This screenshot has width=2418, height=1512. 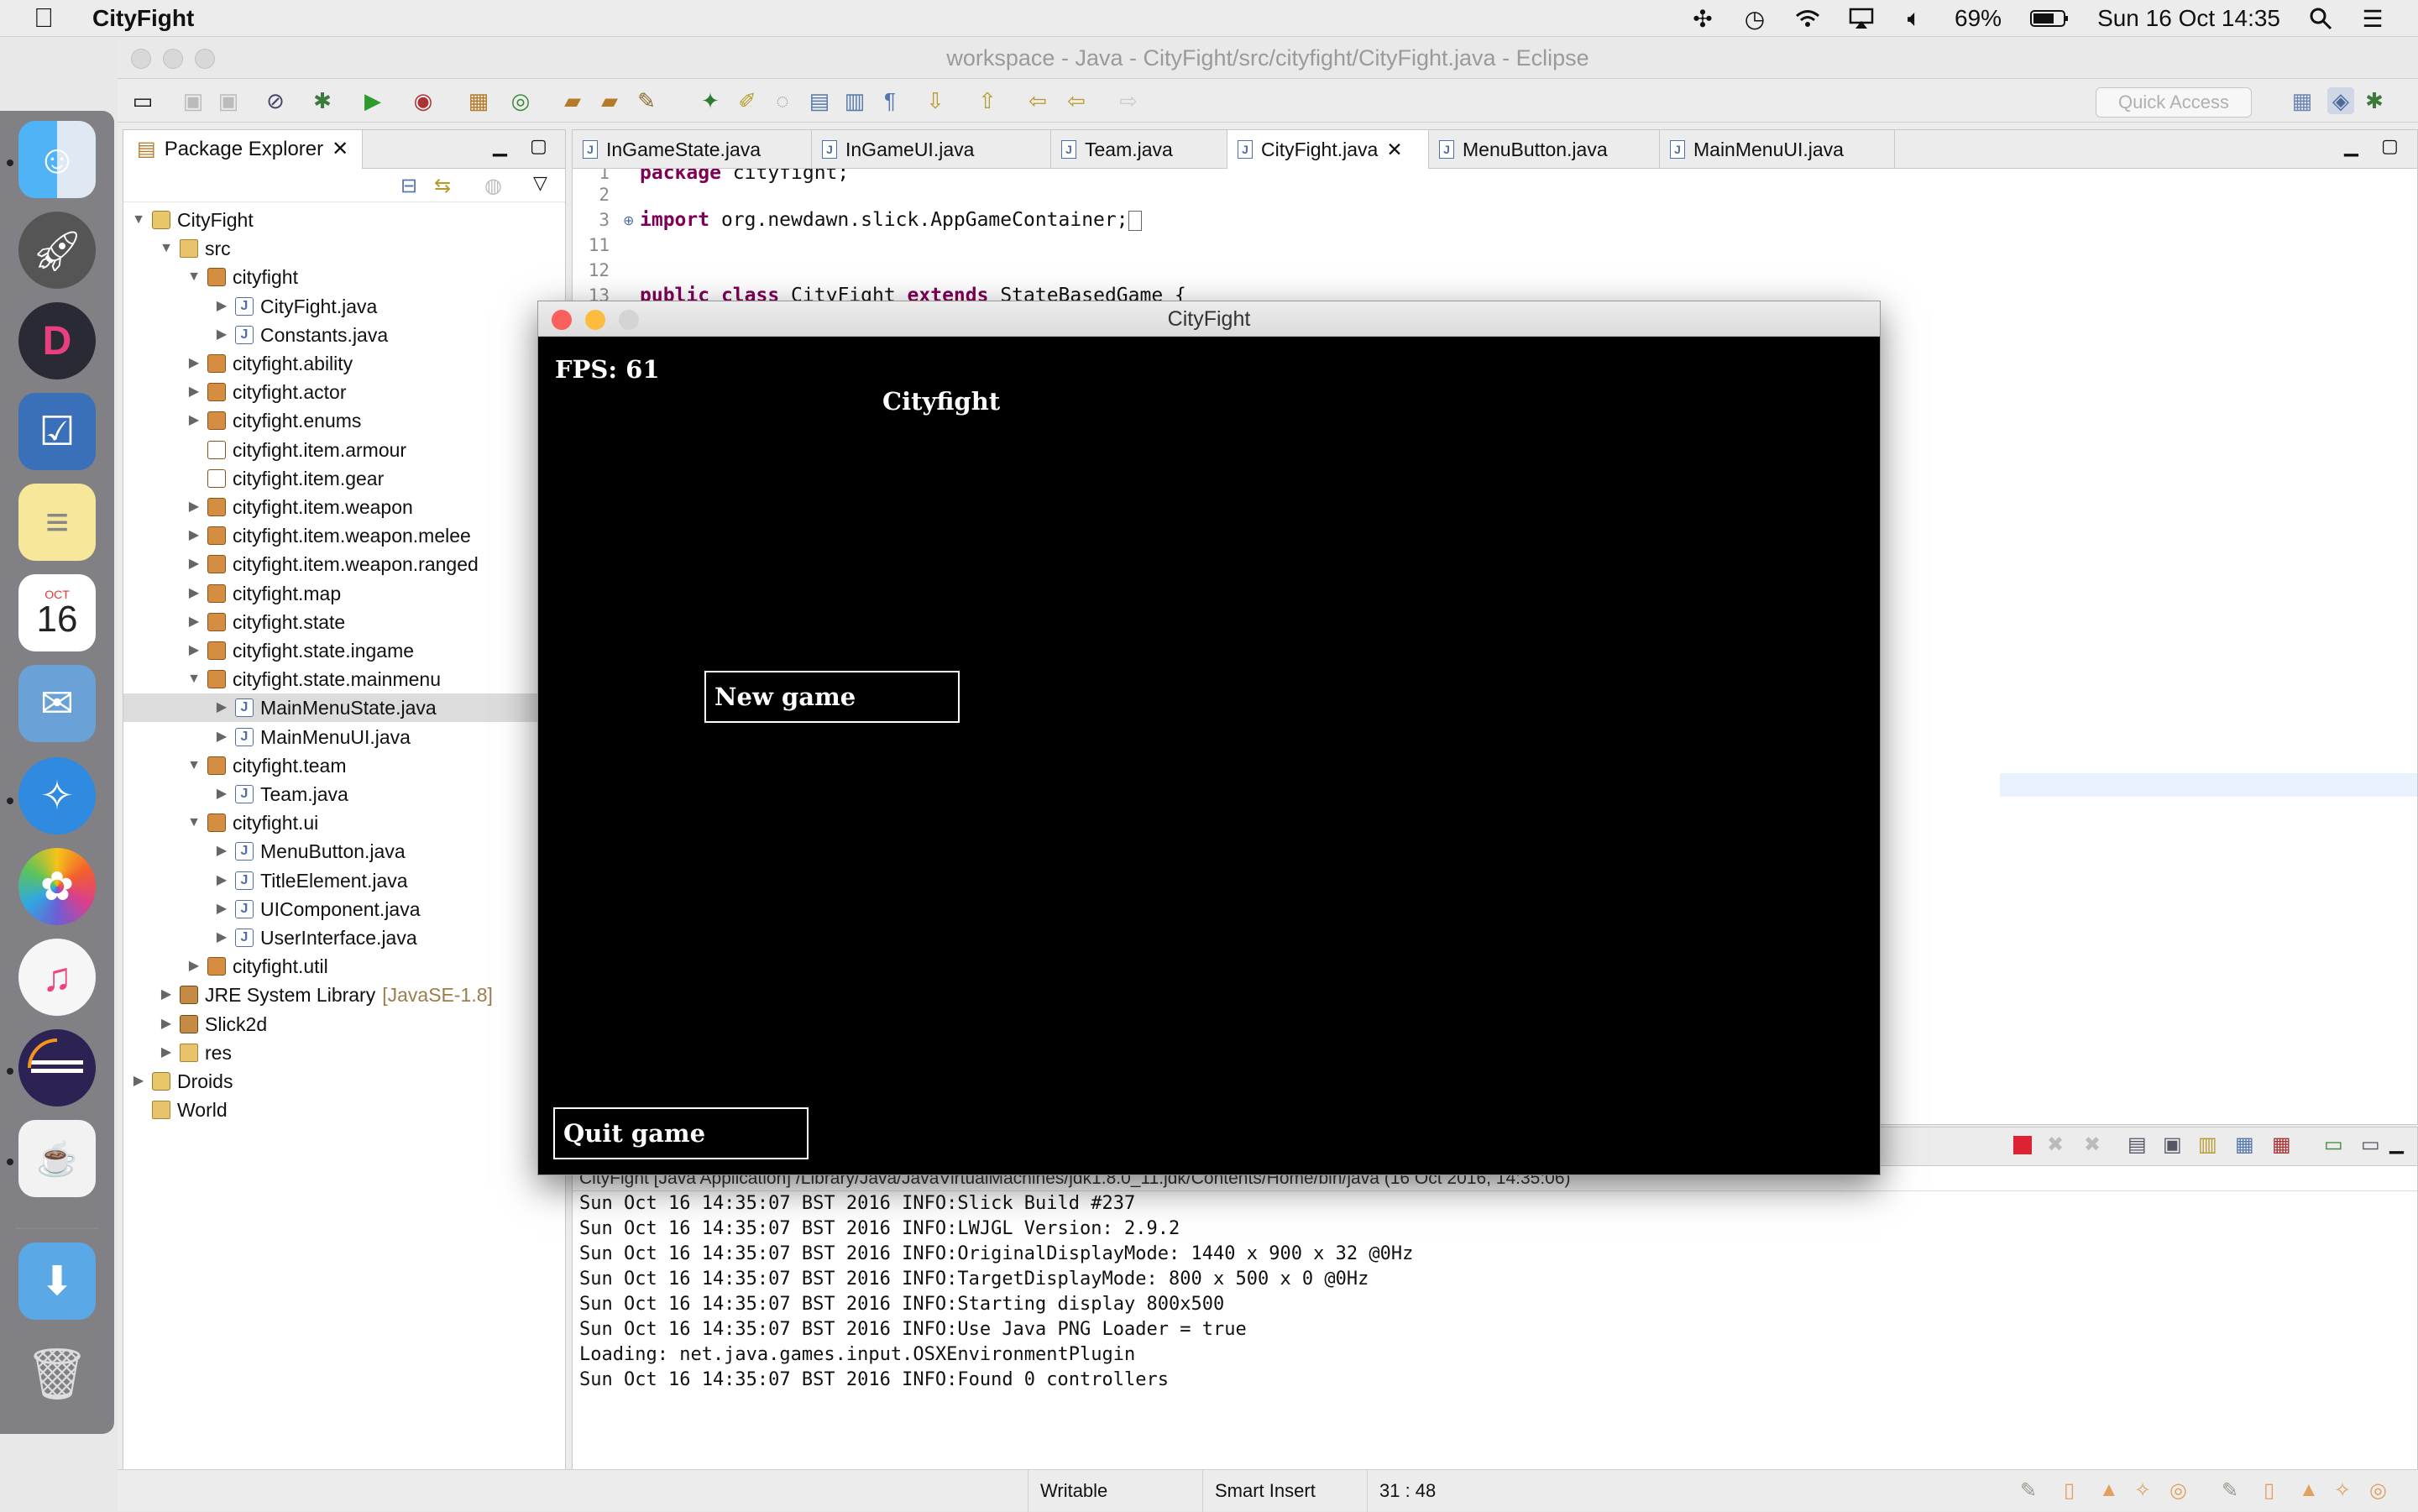 I want to click on tree-item: ▶ J MainMenuState.java, so click(x=344, y=708).